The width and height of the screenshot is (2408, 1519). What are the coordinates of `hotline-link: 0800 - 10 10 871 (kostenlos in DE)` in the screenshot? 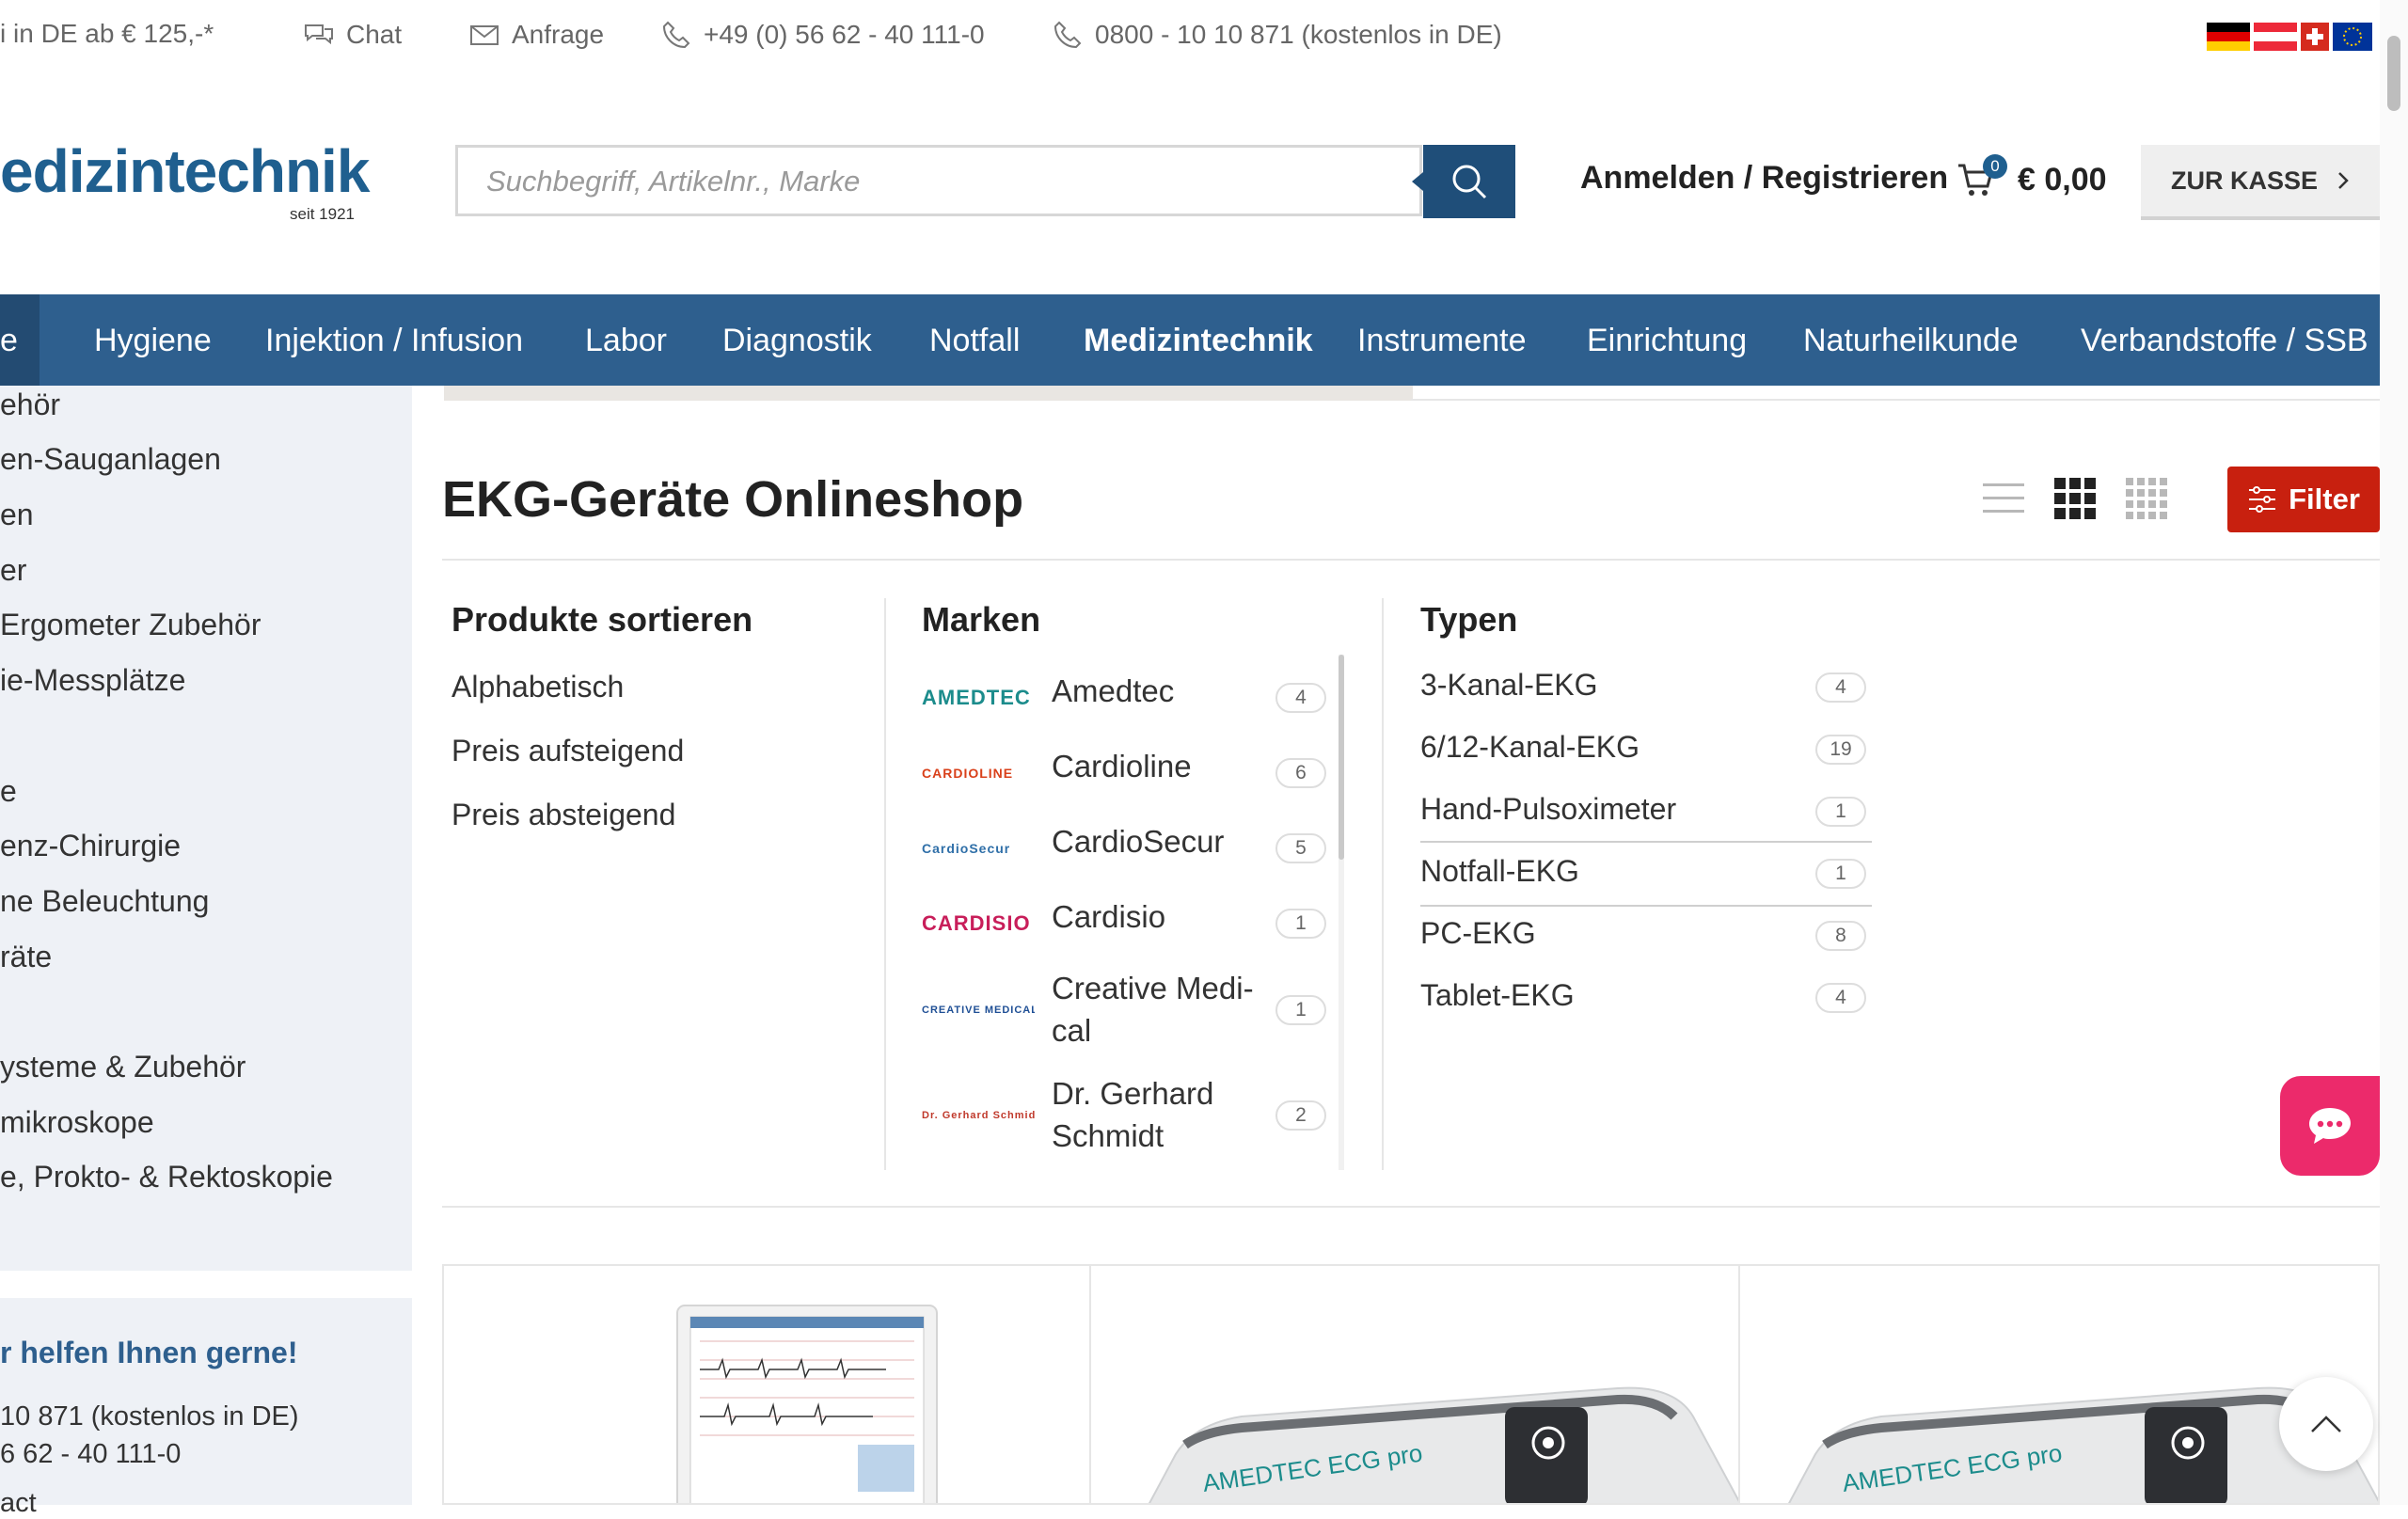 It's located at (1277, 35).